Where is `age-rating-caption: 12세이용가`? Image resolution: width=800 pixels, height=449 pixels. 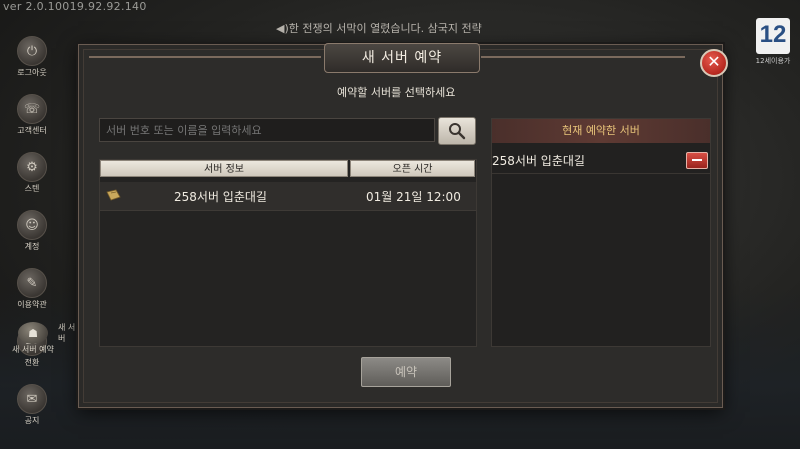
age-rating-caption: 12세이용가 is located at coordinates (773, 61).